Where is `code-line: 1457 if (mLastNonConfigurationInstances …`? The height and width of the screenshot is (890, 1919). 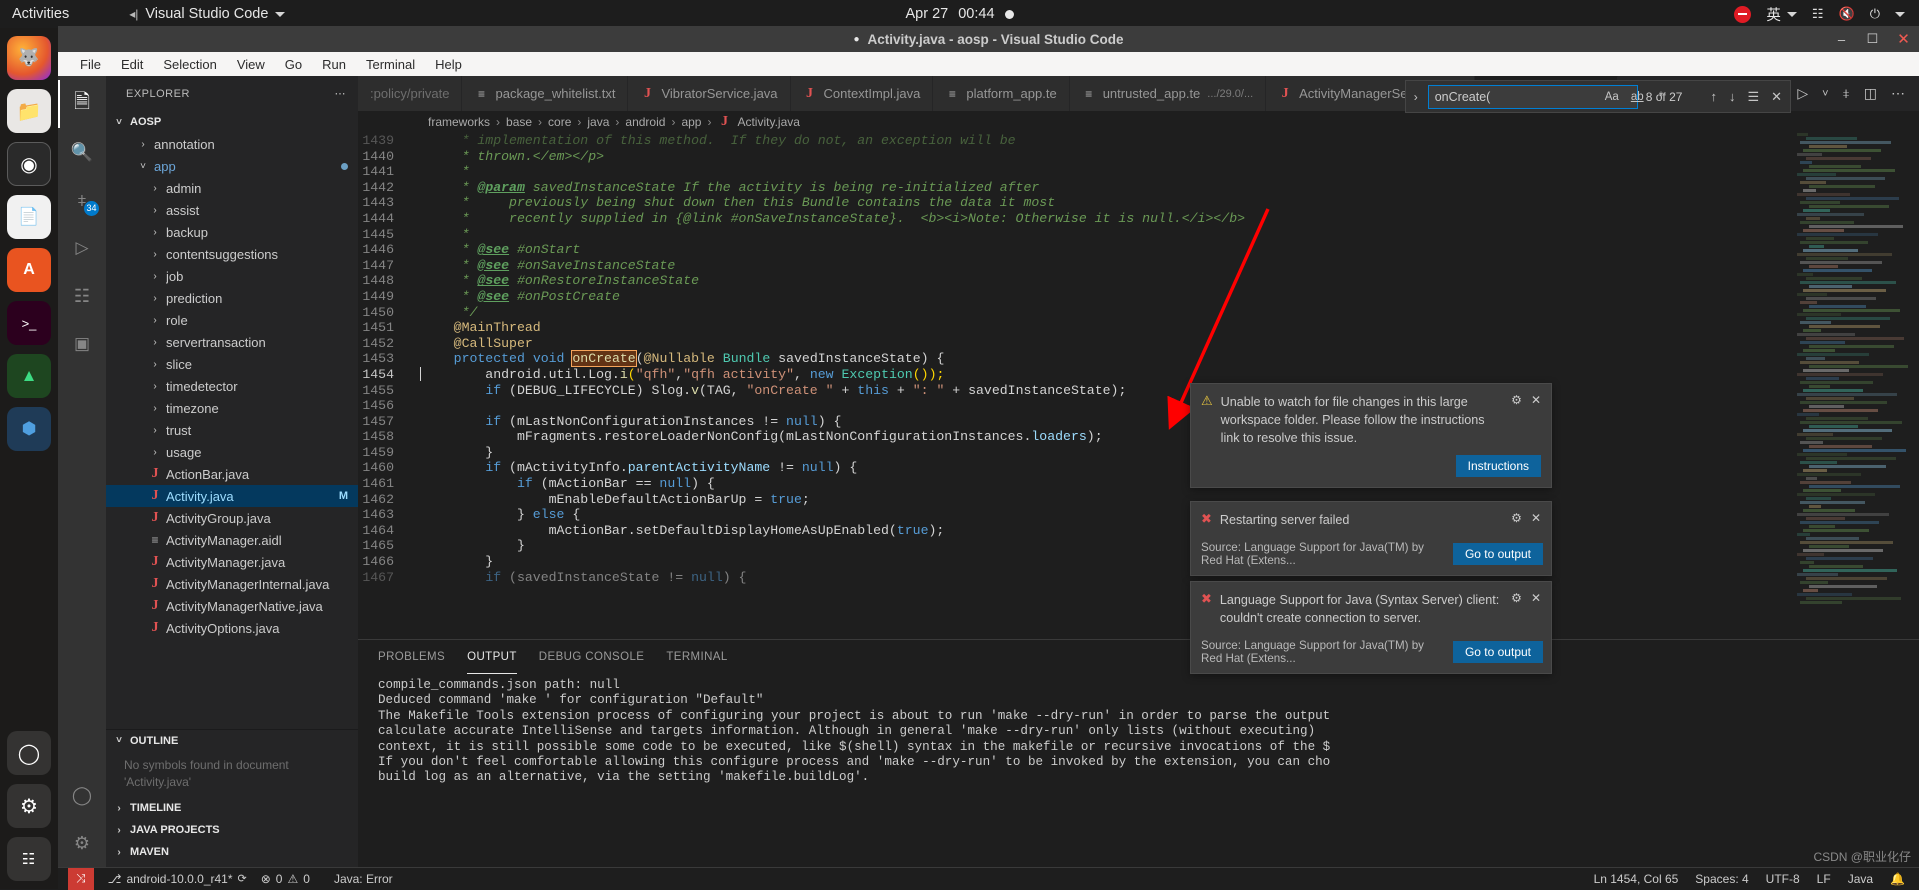 code-line: 1457 if (mLastNonConfigurationInstances … is located at coordinates (1138, 422).